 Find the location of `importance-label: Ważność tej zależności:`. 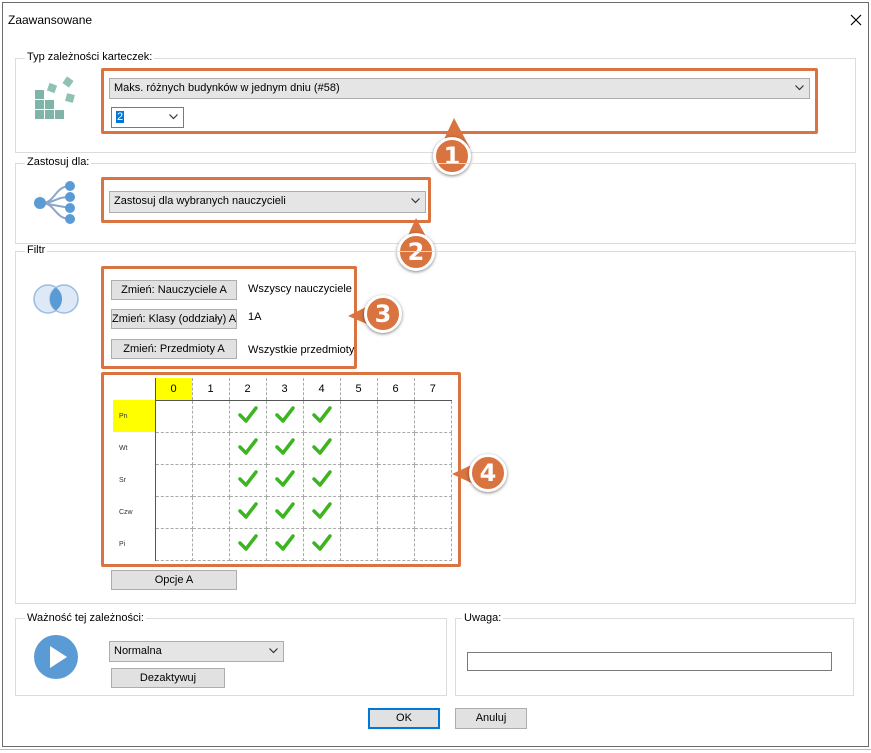

importance-label: Ważność tej zależności: is located at coordinates (85, 618).